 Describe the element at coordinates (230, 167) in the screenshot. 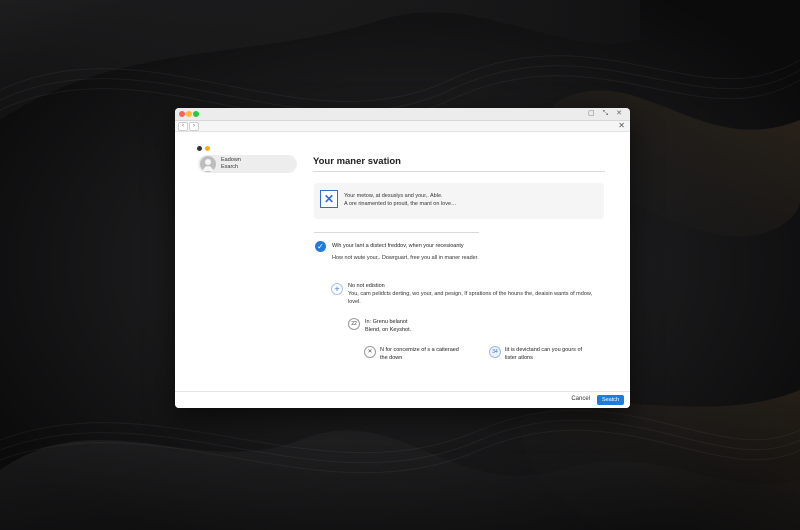

I see `account-subtitle: Exarch` at that location.